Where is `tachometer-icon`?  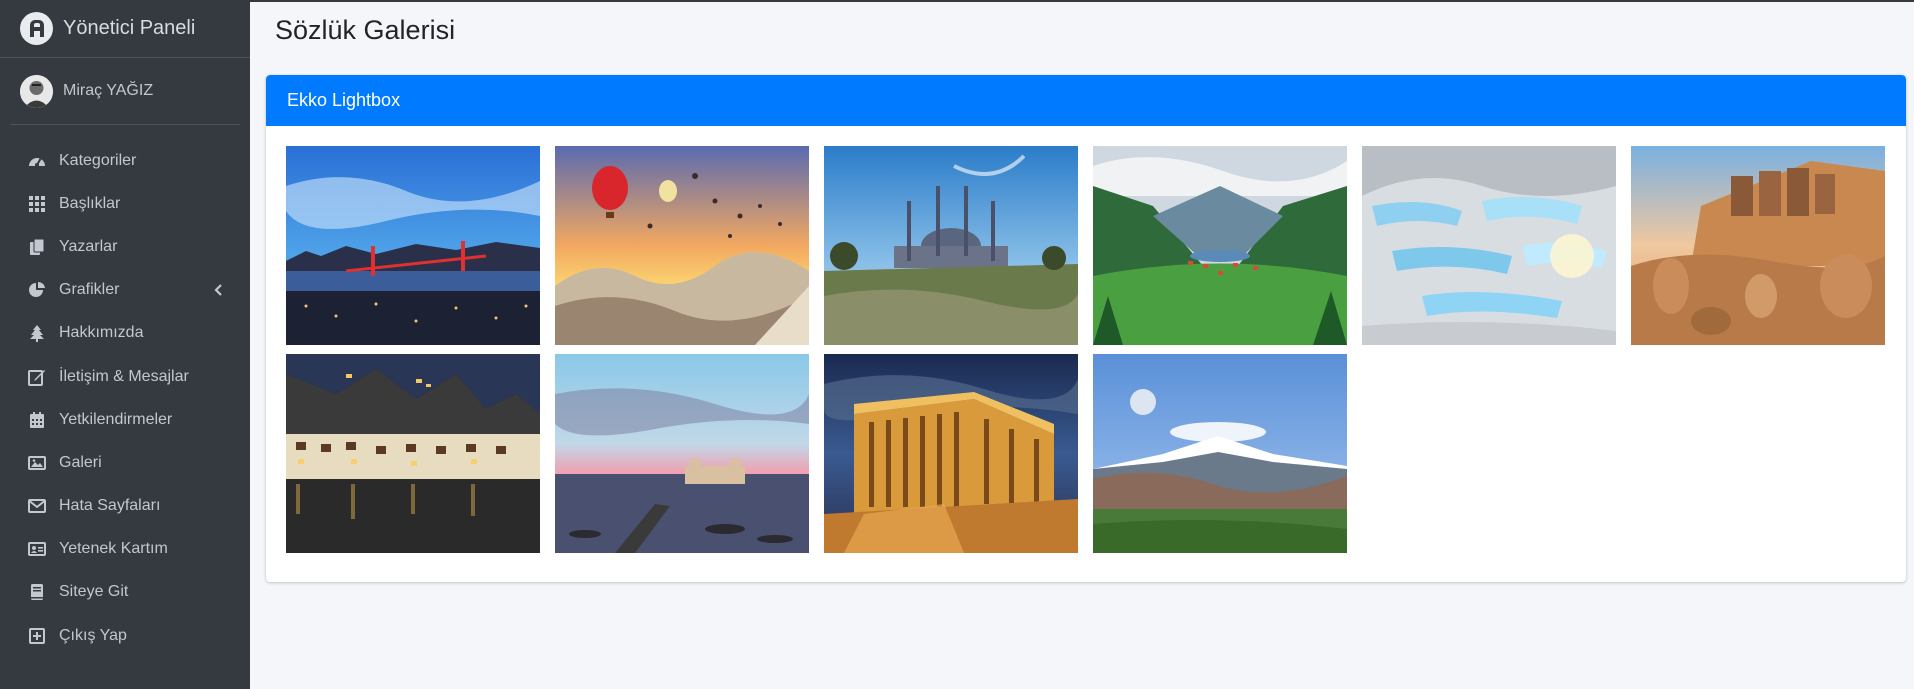
tachometer-icon is located at coordinates (37, 161).